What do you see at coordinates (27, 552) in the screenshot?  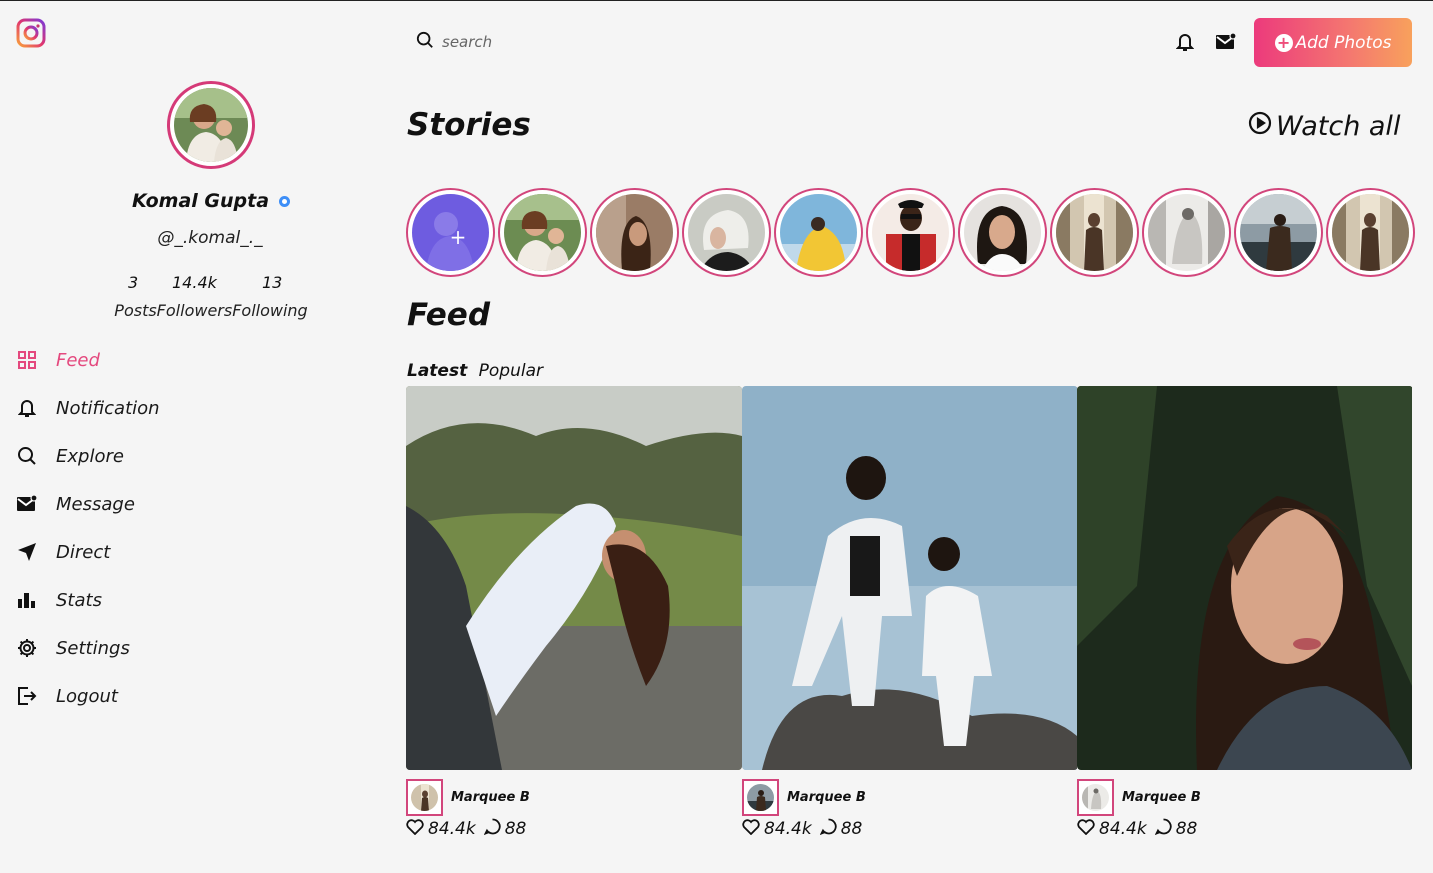 I see `send-icon` at bounding box center [27, 552].